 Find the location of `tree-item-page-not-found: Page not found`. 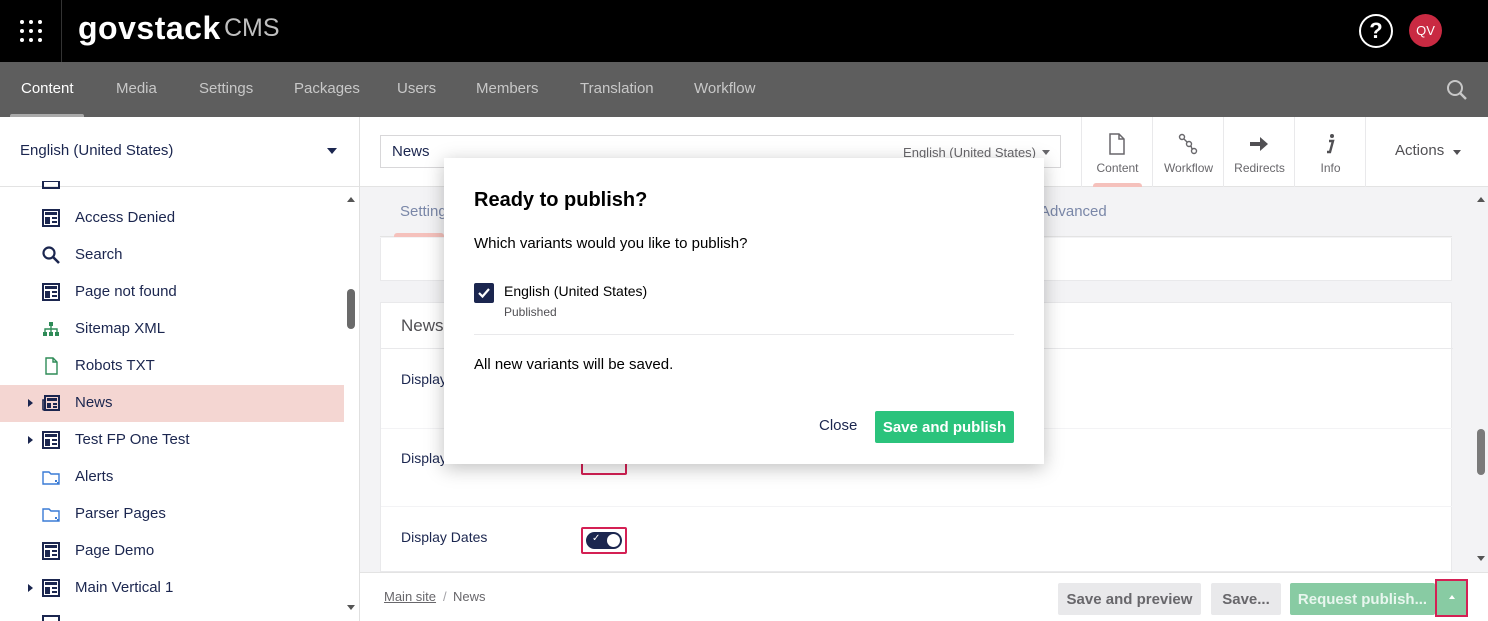

tree-item-page-not-found: Page not found is located at coordinates (172, 292).